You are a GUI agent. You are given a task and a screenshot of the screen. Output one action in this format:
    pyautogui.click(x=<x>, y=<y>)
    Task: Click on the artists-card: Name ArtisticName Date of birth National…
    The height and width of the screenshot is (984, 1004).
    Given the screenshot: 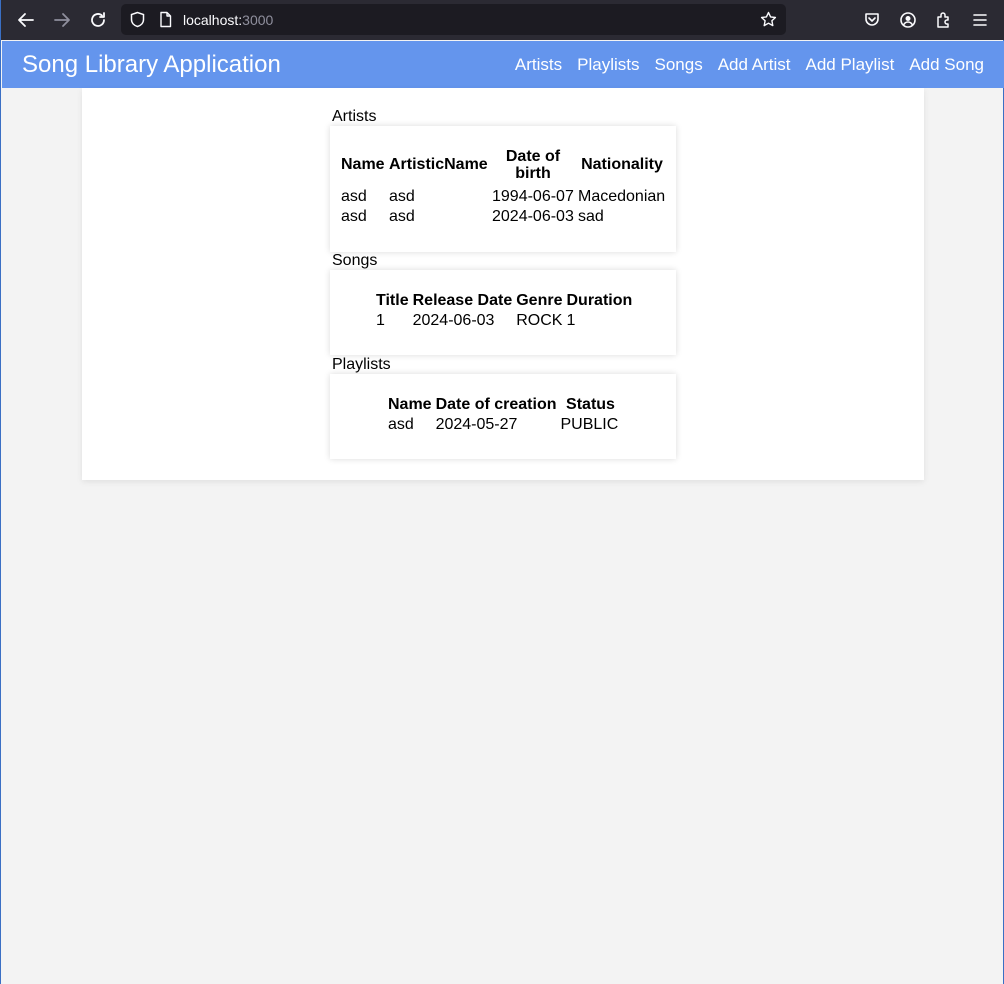 What is the action you would take?
    pyautogui.click(x=503, y=189)
    